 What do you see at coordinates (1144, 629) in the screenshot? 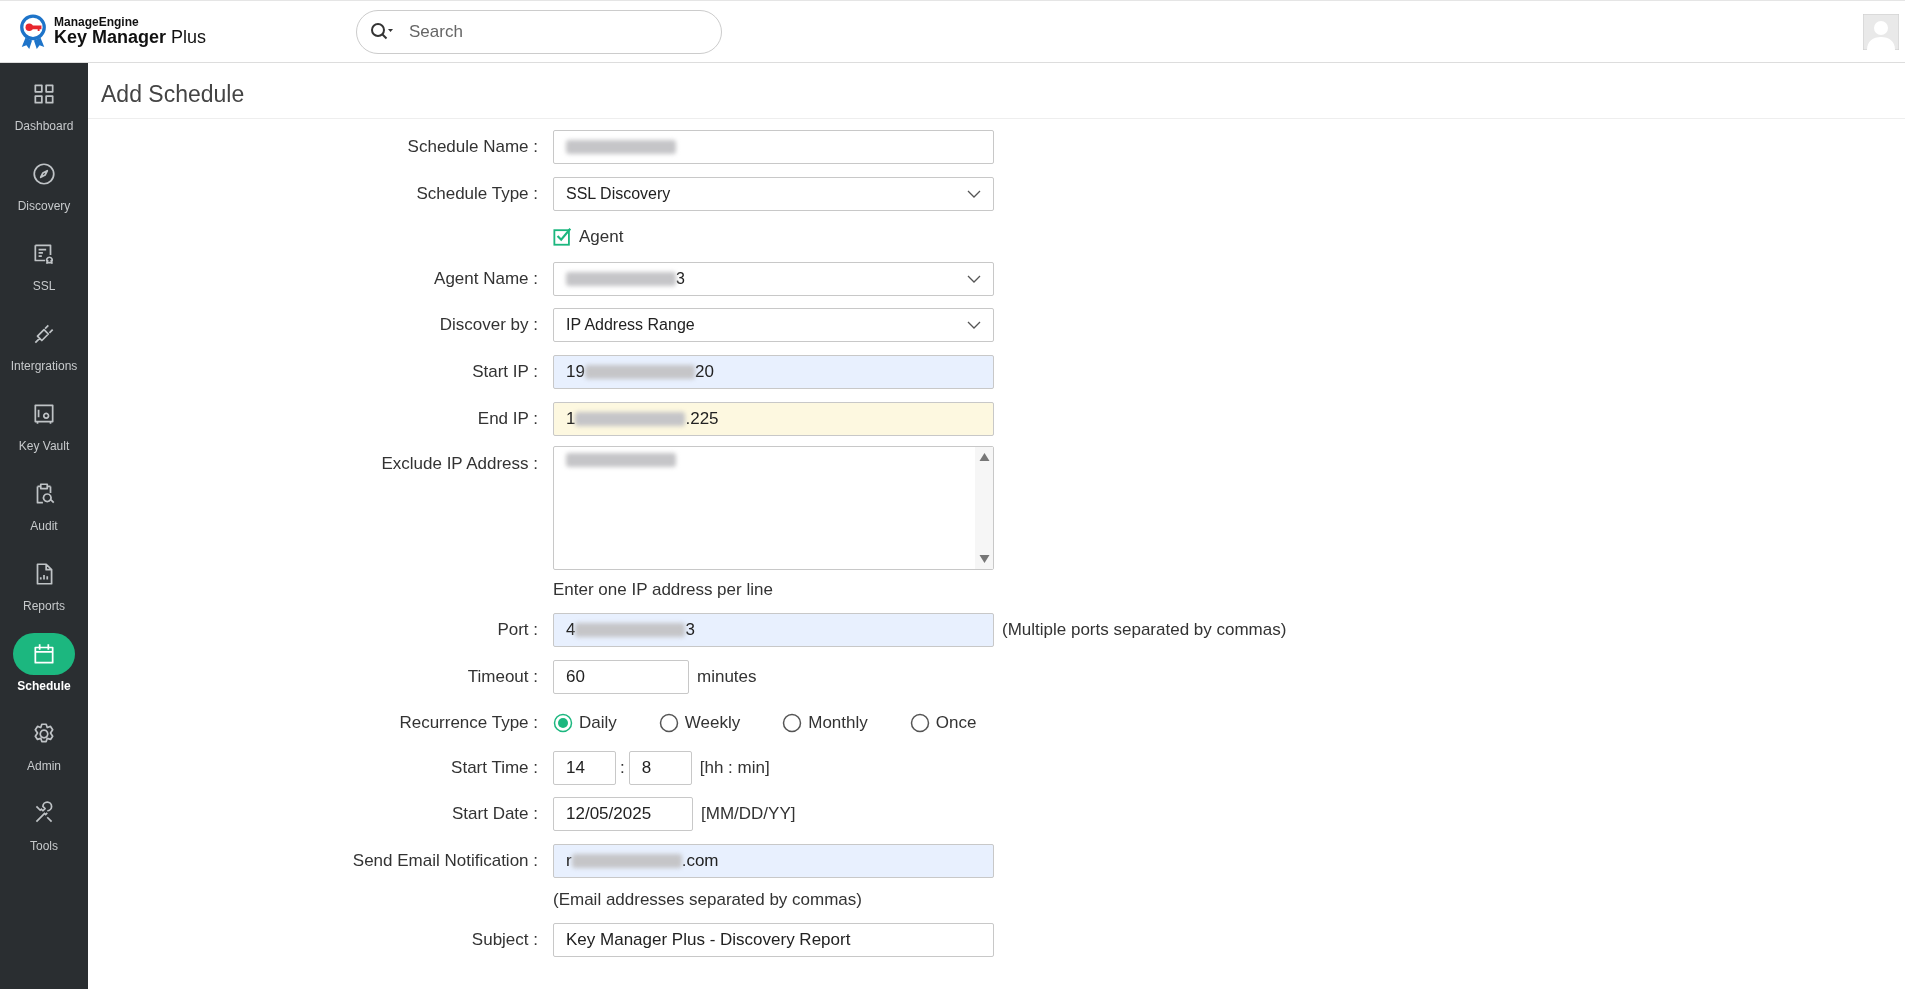
I see `field-note: (Multiple ports separated by commas)` at bounding box center [1144, 629].